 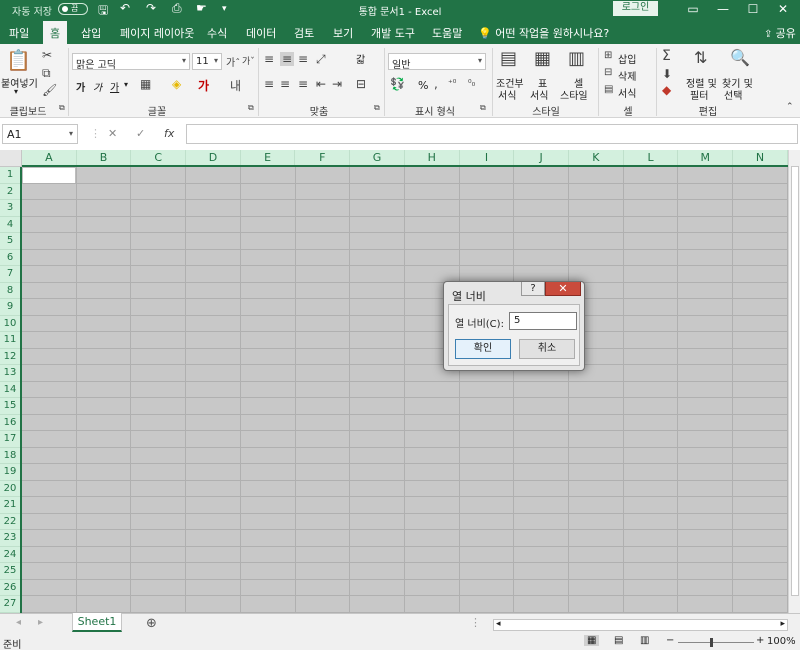 I want to click on normal-view-icon: ▦, so click(x=592, y=640).